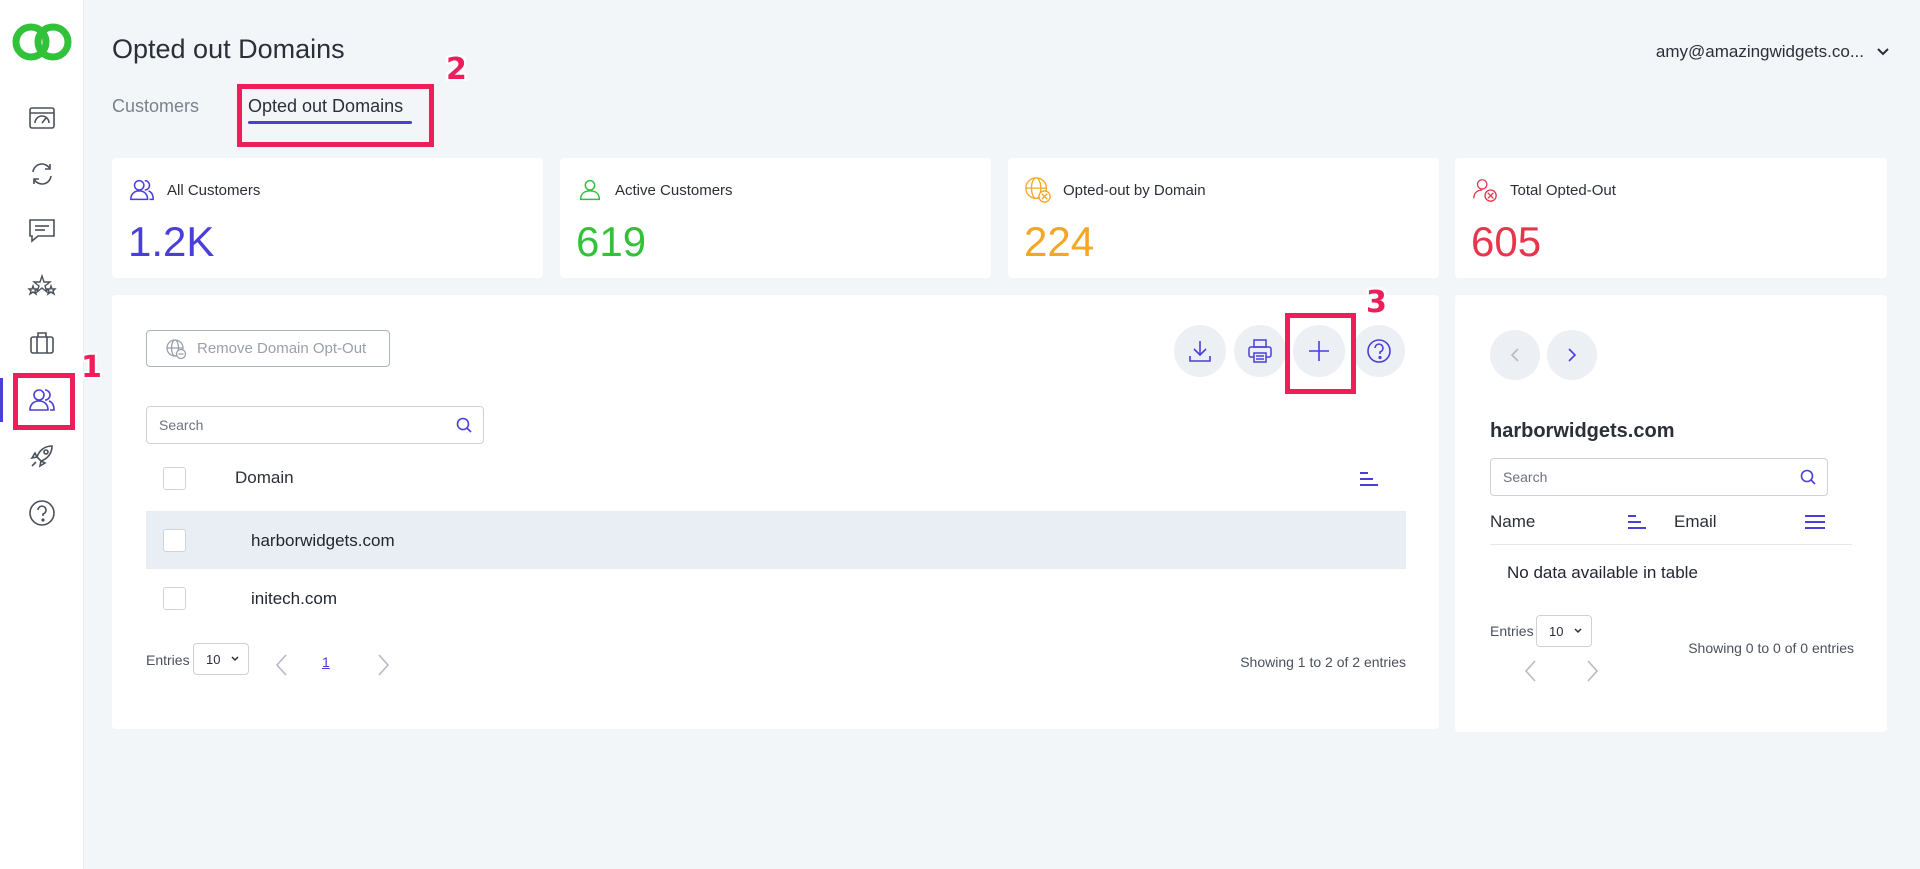 Image resolution: width=1920 pixels, height=869 pixels. What do you see at coordinates (456, 69) in the screenshot?
I see `annotation-number-2: 2` at bounding box center [456, 69].